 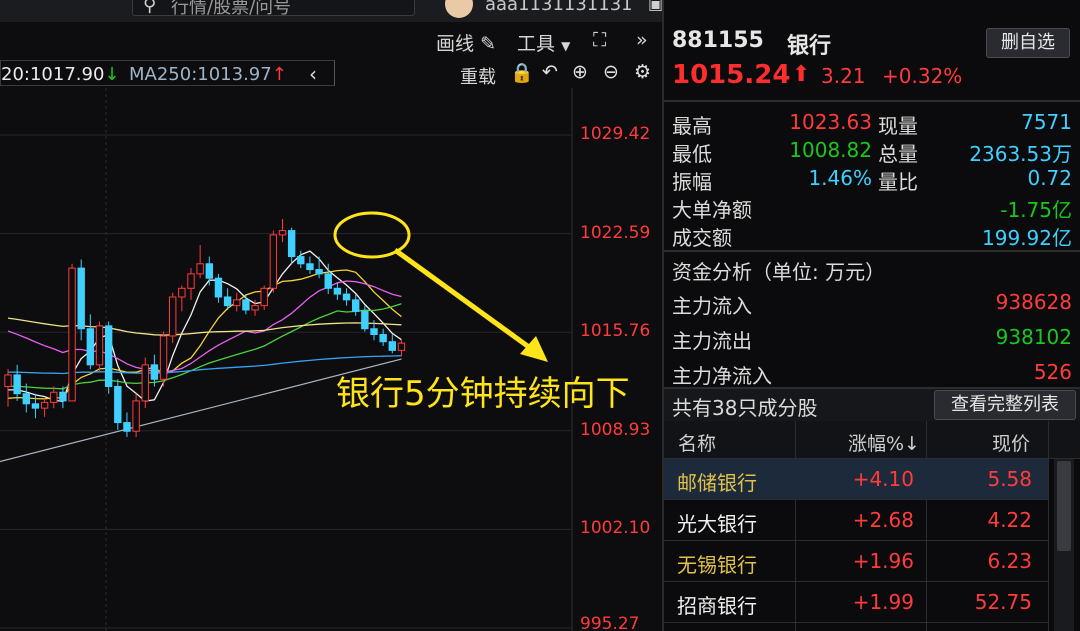 What do you see at coordinates (779, 272) in the screenshot?
I see `fund-analysis-title: 资金分析（单位: 万元）` at bounding box center [779, 272].